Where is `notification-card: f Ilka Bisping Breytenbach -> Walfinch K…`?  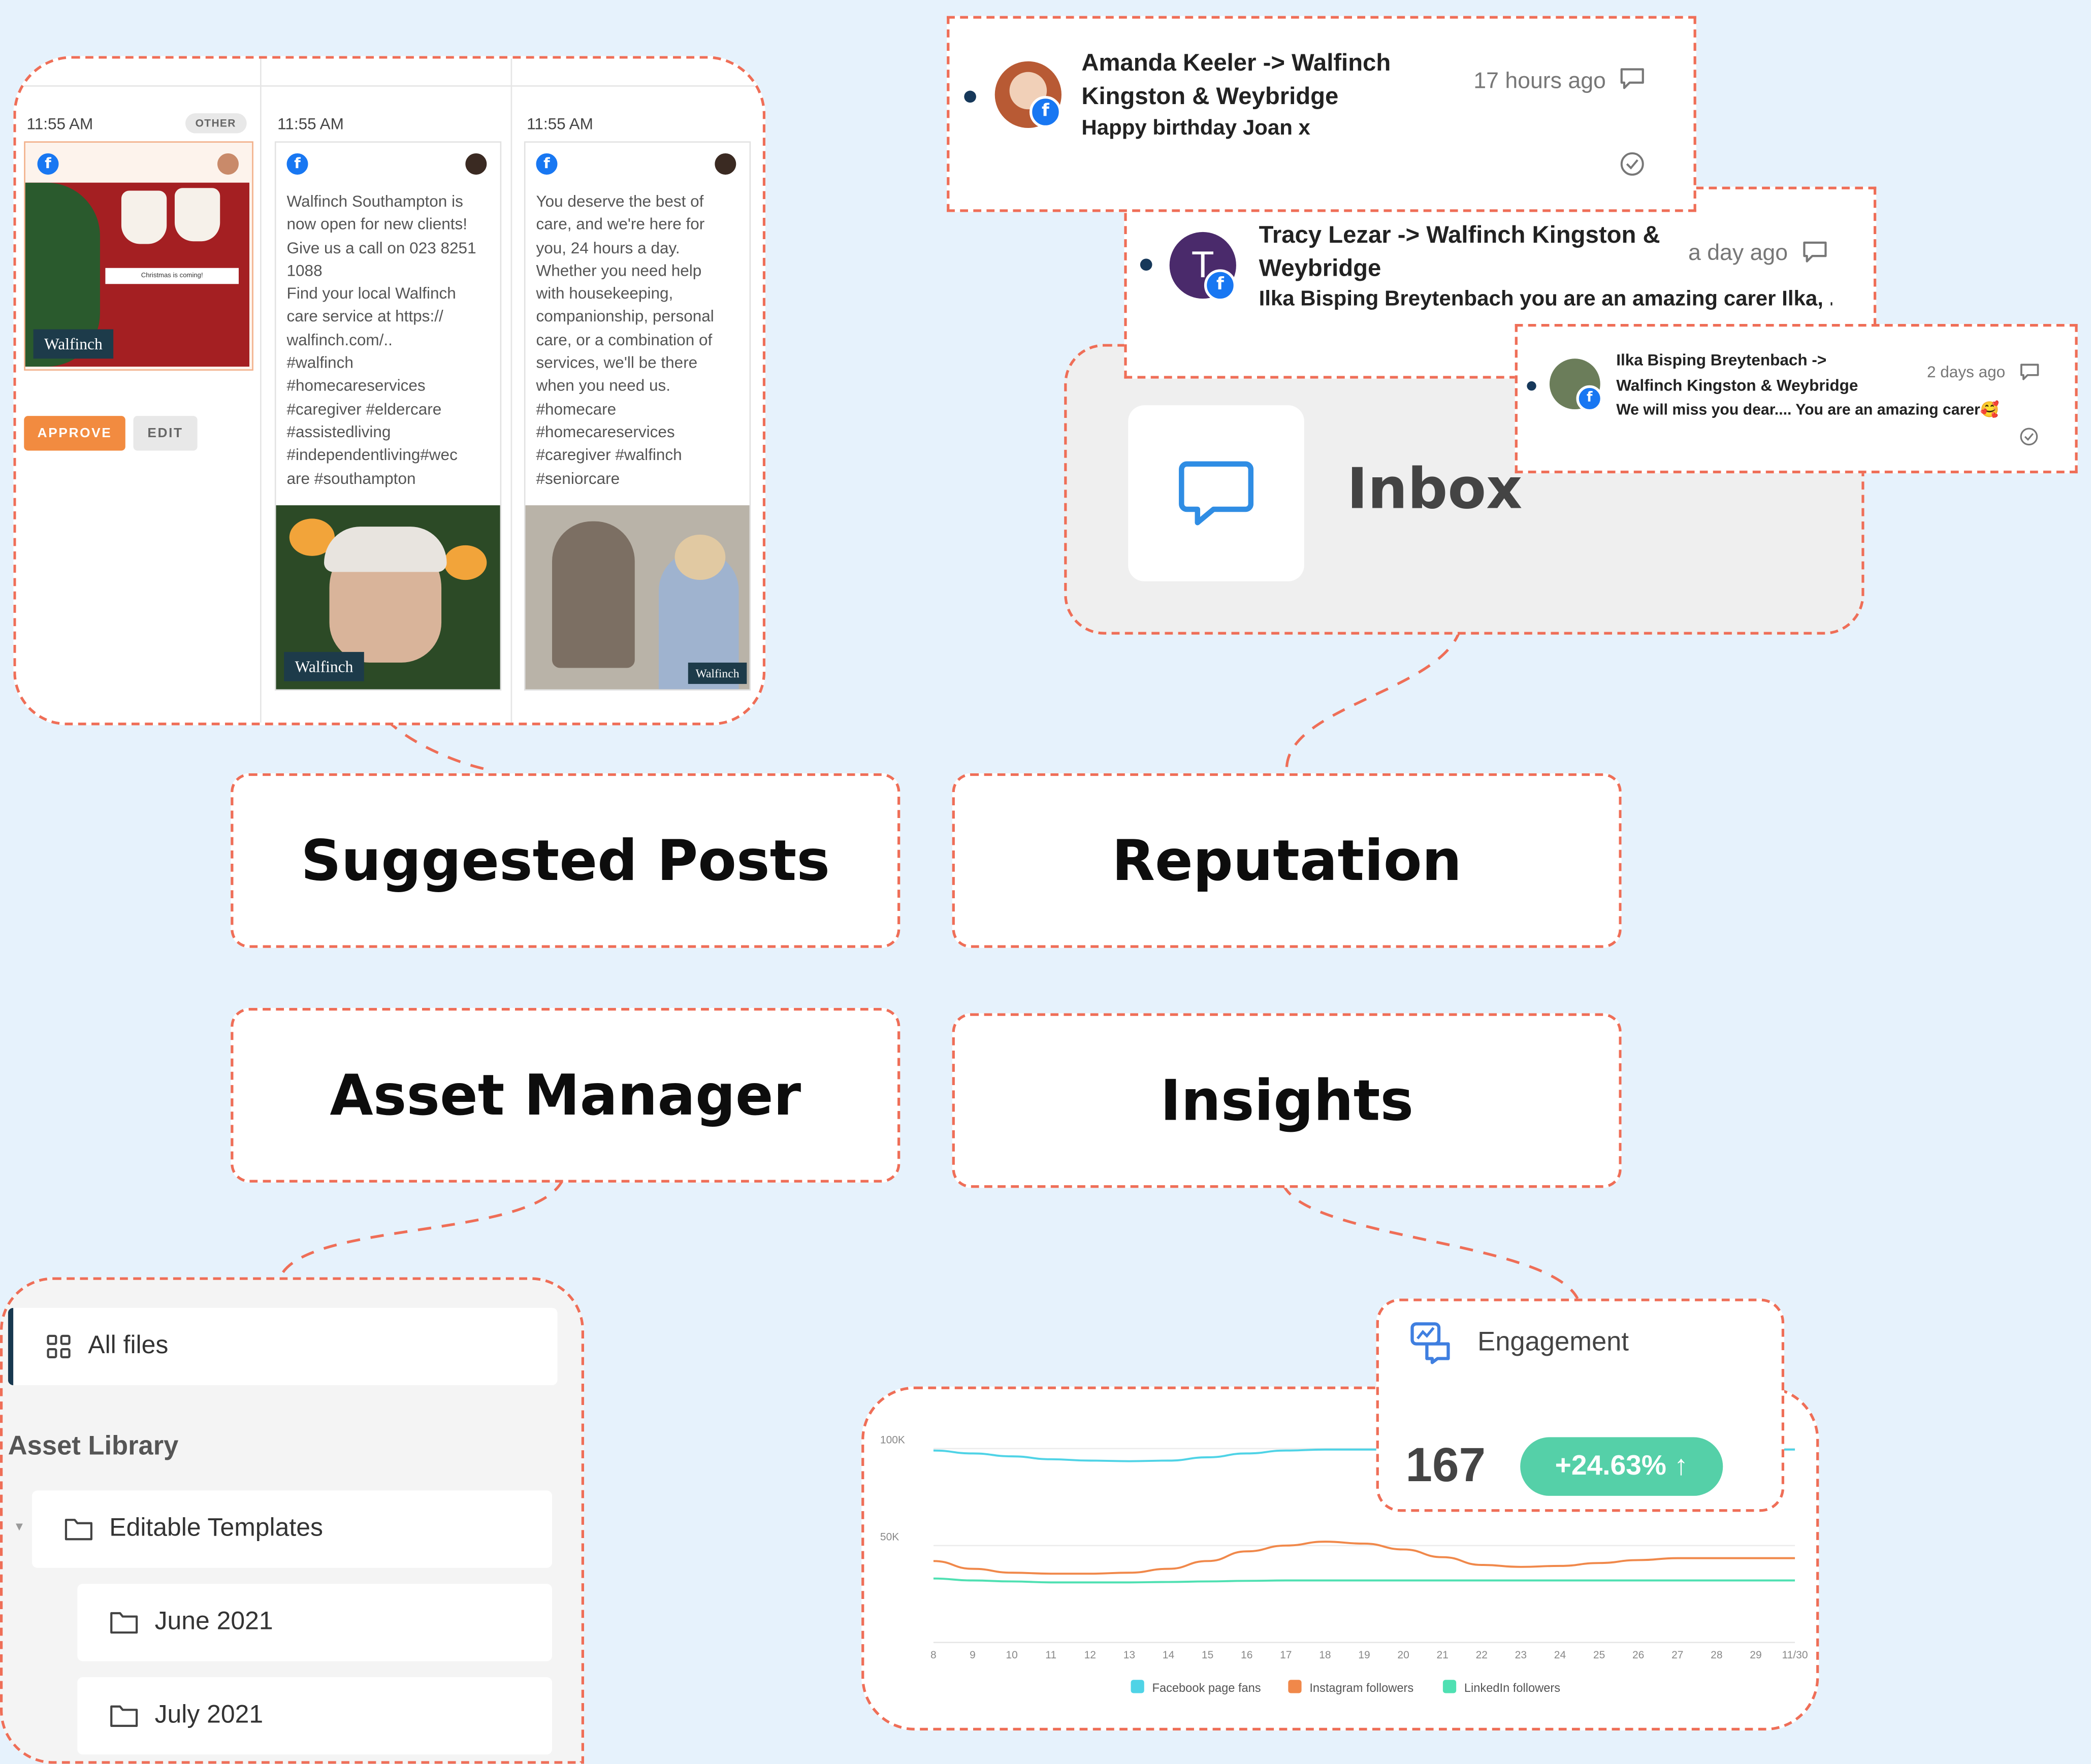
notification-card: f Ilka Bisping Breytenbach -> Walfinch K… is located at coordinates (1797, 399).